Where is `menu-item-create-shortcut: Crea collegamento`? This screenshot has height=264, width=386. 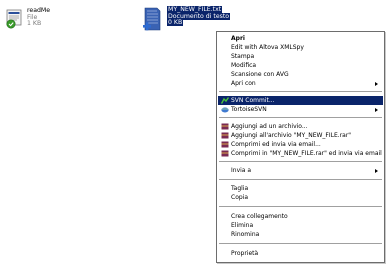 menu-item-create-shortcut: Crea collegamento is located at coordinates (300, 216).